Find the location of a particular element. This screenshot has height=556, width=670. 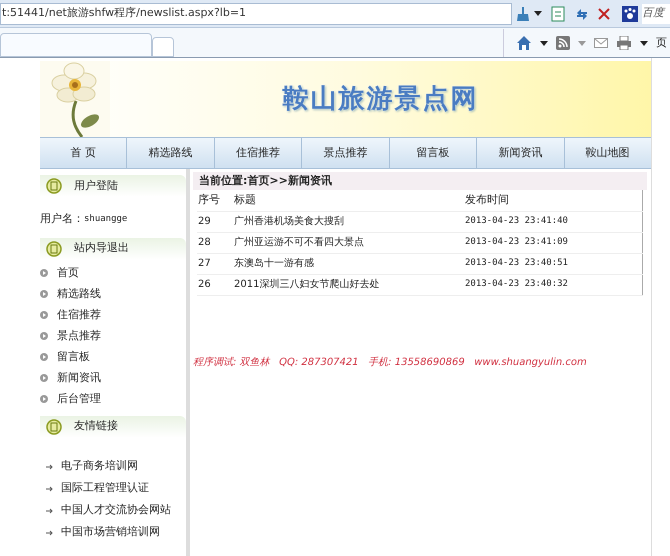

nav-link: 首 页 is located at coordinates (84, 153).